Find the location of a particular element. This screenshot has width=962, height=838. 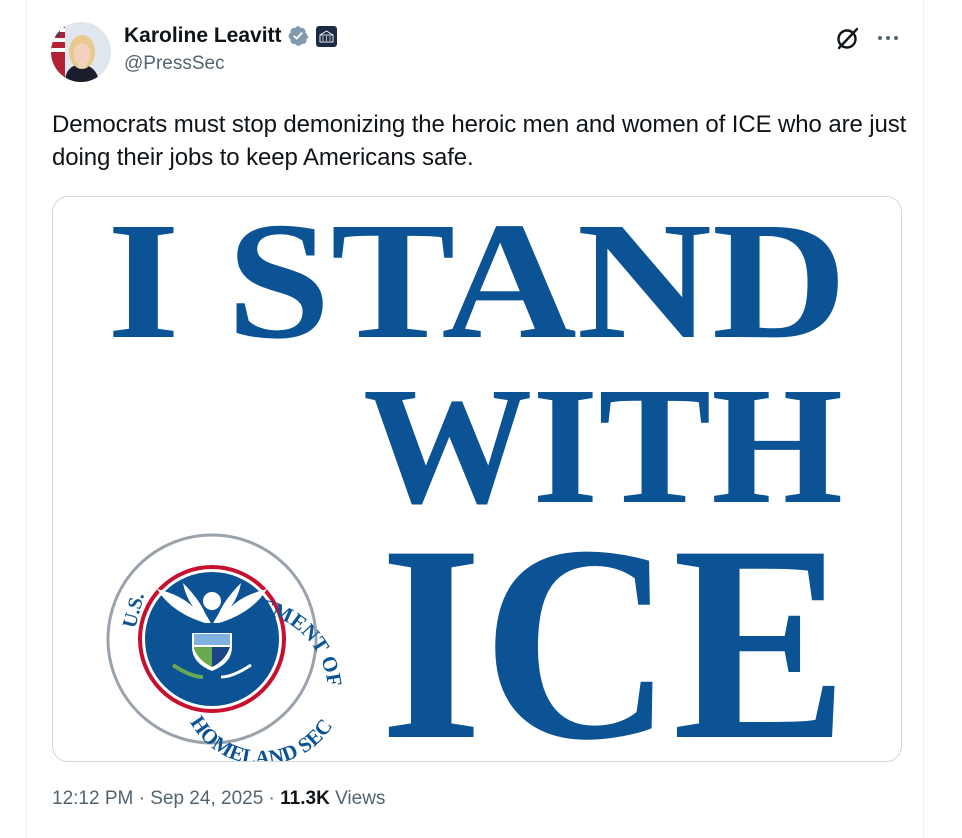

grok-icon is located at coordinates (848, 38).